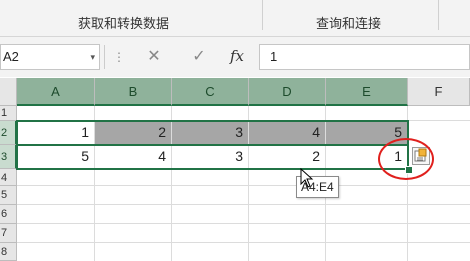 The height and width of the screenshot is (261, 470). I want to click on drag-handle-icon: ⋮, so click(119, 57).